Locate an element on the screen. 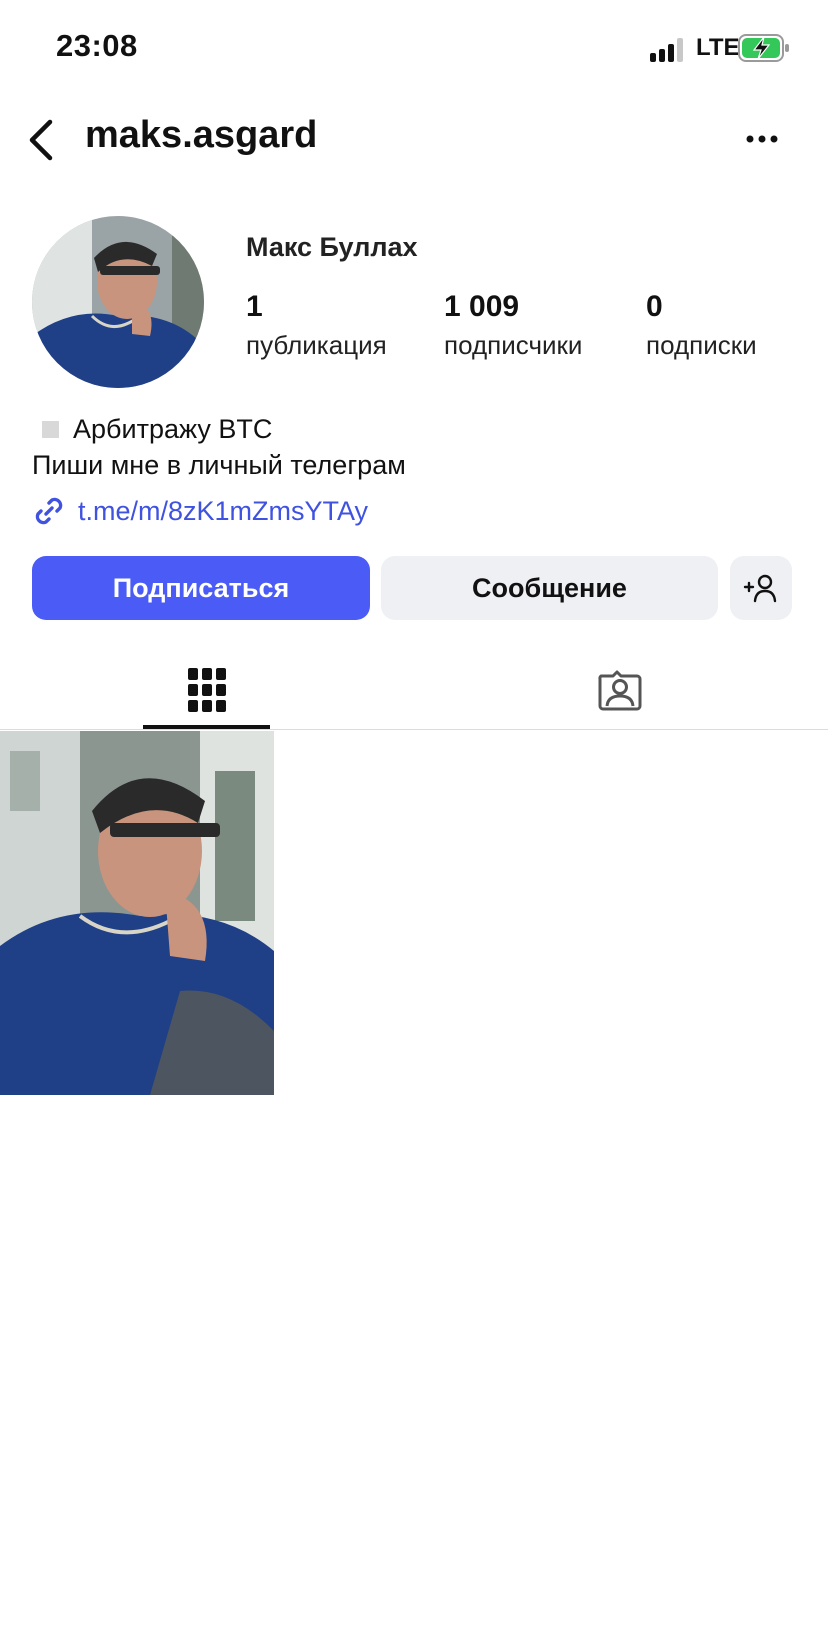  display-name: Макс Буллах is located at coordinates (332, 247).